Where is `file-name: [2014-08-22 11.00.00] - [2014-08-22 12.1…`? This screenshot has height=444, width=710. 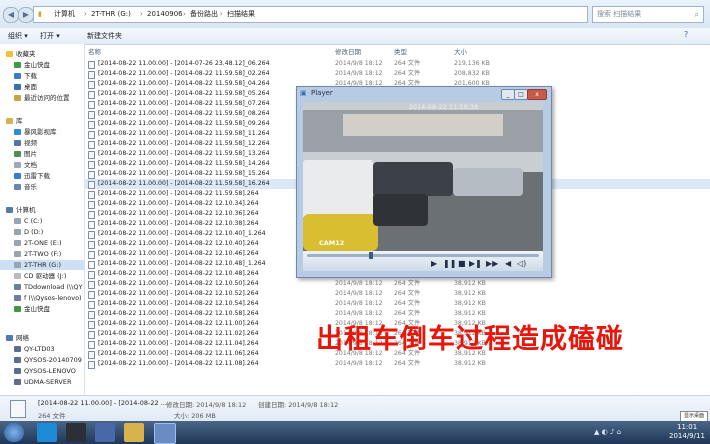
file-name: [2014-08-22 11.00.00] - [2014-08-22 12.1… is located at coordinates (182, 233).